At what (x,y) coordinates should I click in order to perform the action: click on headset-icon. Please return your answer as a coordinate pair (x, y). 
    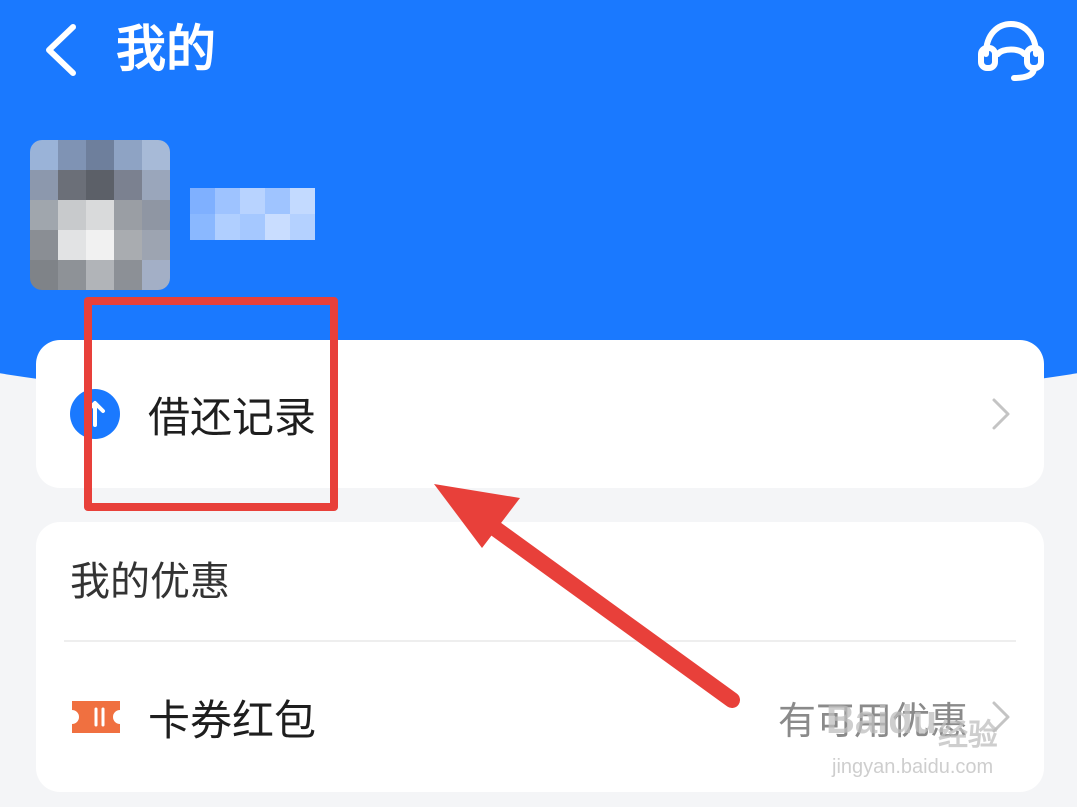
    Looking at the image, I should click on (1011, 50).